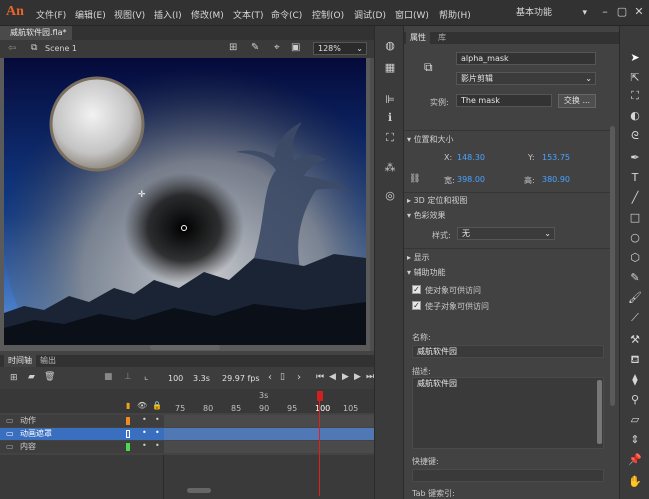  What do you see at coordinates (31, 377) in the screenshot?
I see `new-folder-icon: ▰` at bounding box center [31, 377].